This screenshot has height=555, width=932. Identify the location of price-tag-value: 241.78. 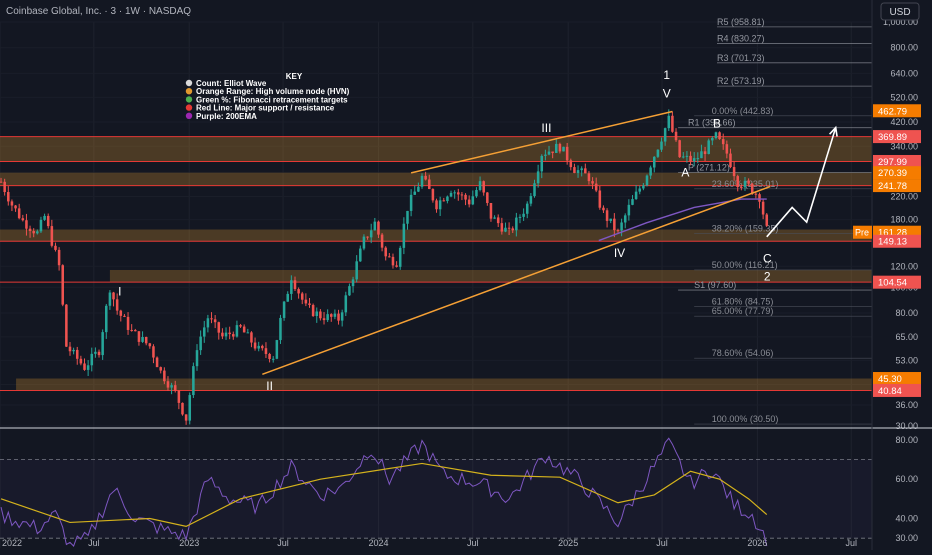
(892, 186).